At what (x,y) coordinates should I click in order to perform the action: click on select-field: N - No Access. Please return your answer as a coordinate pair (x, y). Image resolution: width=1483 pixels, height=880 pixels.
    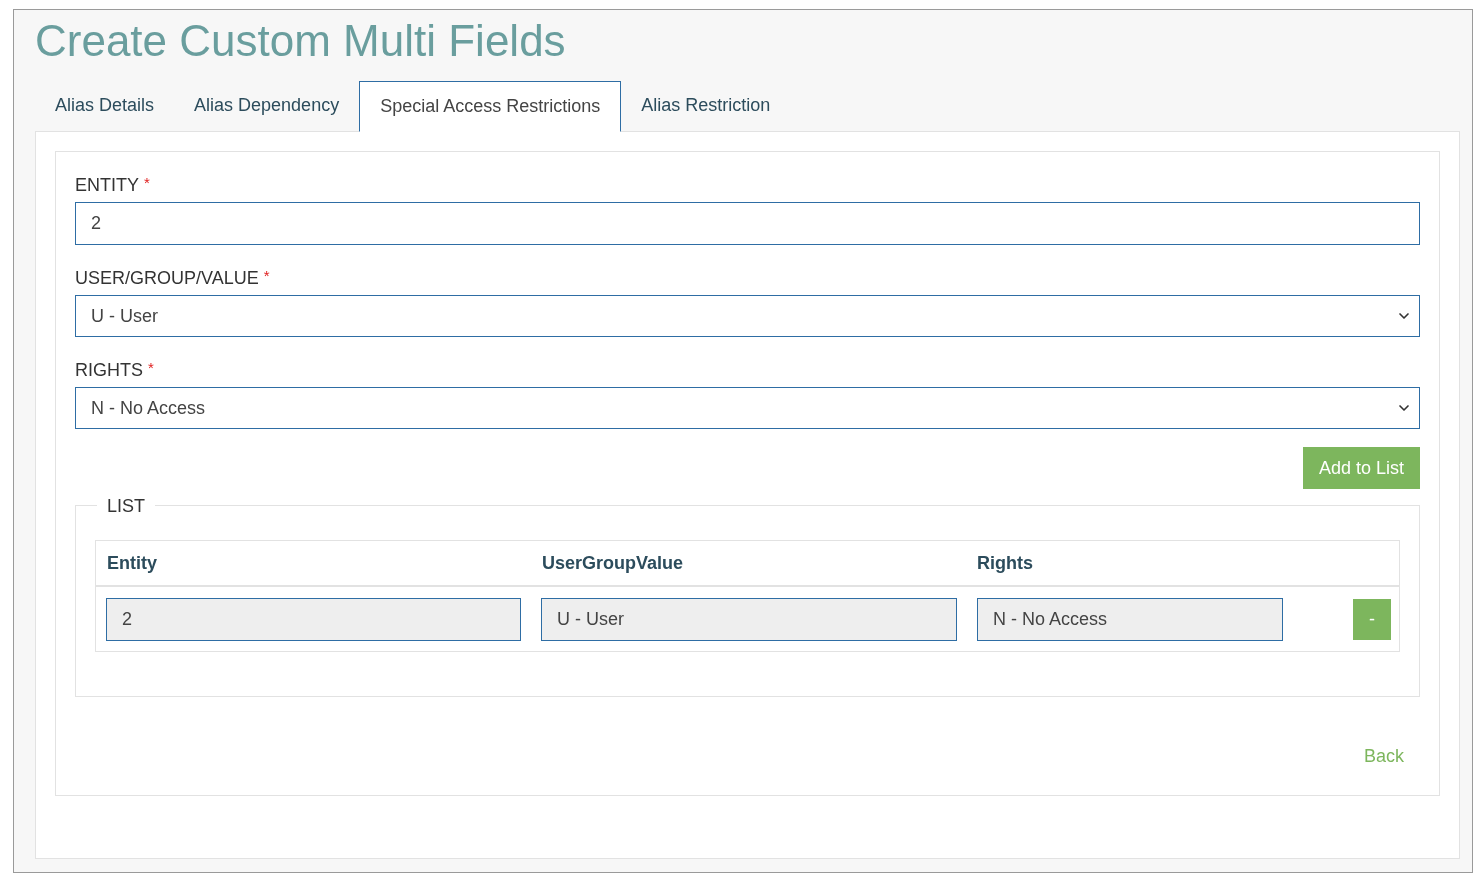
    Looking at the image, I should click on (747, 408).